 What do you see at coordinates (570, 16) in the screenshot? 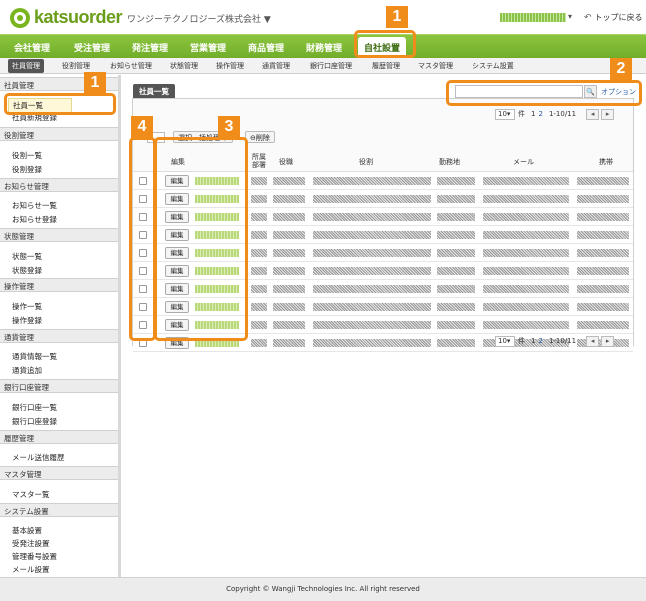
I see `user-dropdown-caret: ▾` at bounding box center [570, 16].